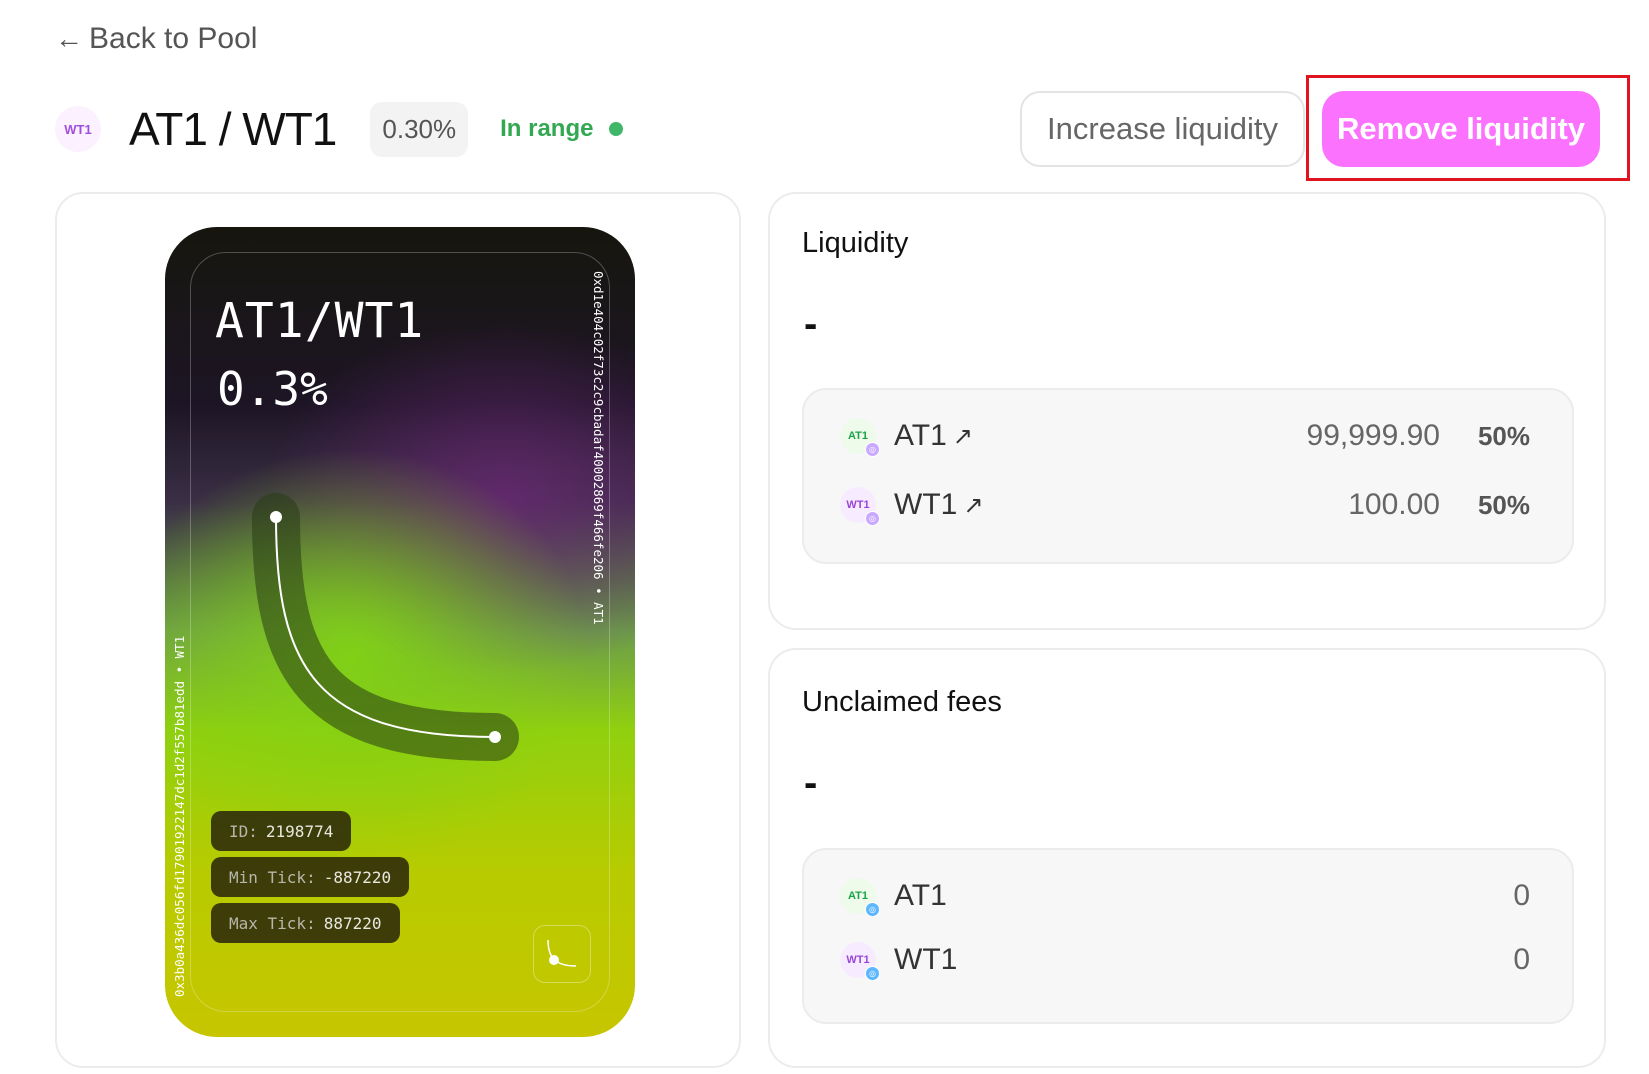 The image size is (1649, 1074). Describe the element at coordinates (920, 436) in the screenshot. I see `token-symbol-link: AT1` at that location.